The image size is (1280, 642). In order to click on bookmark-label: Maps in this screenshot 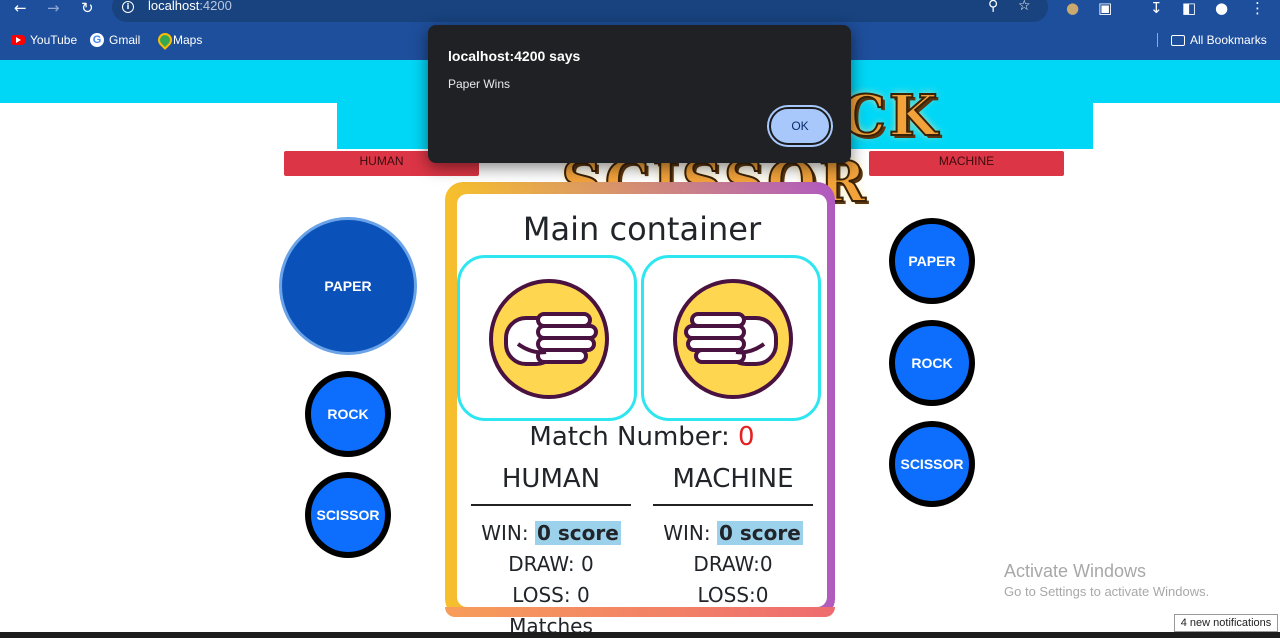, I will do `click(188, 40)`.